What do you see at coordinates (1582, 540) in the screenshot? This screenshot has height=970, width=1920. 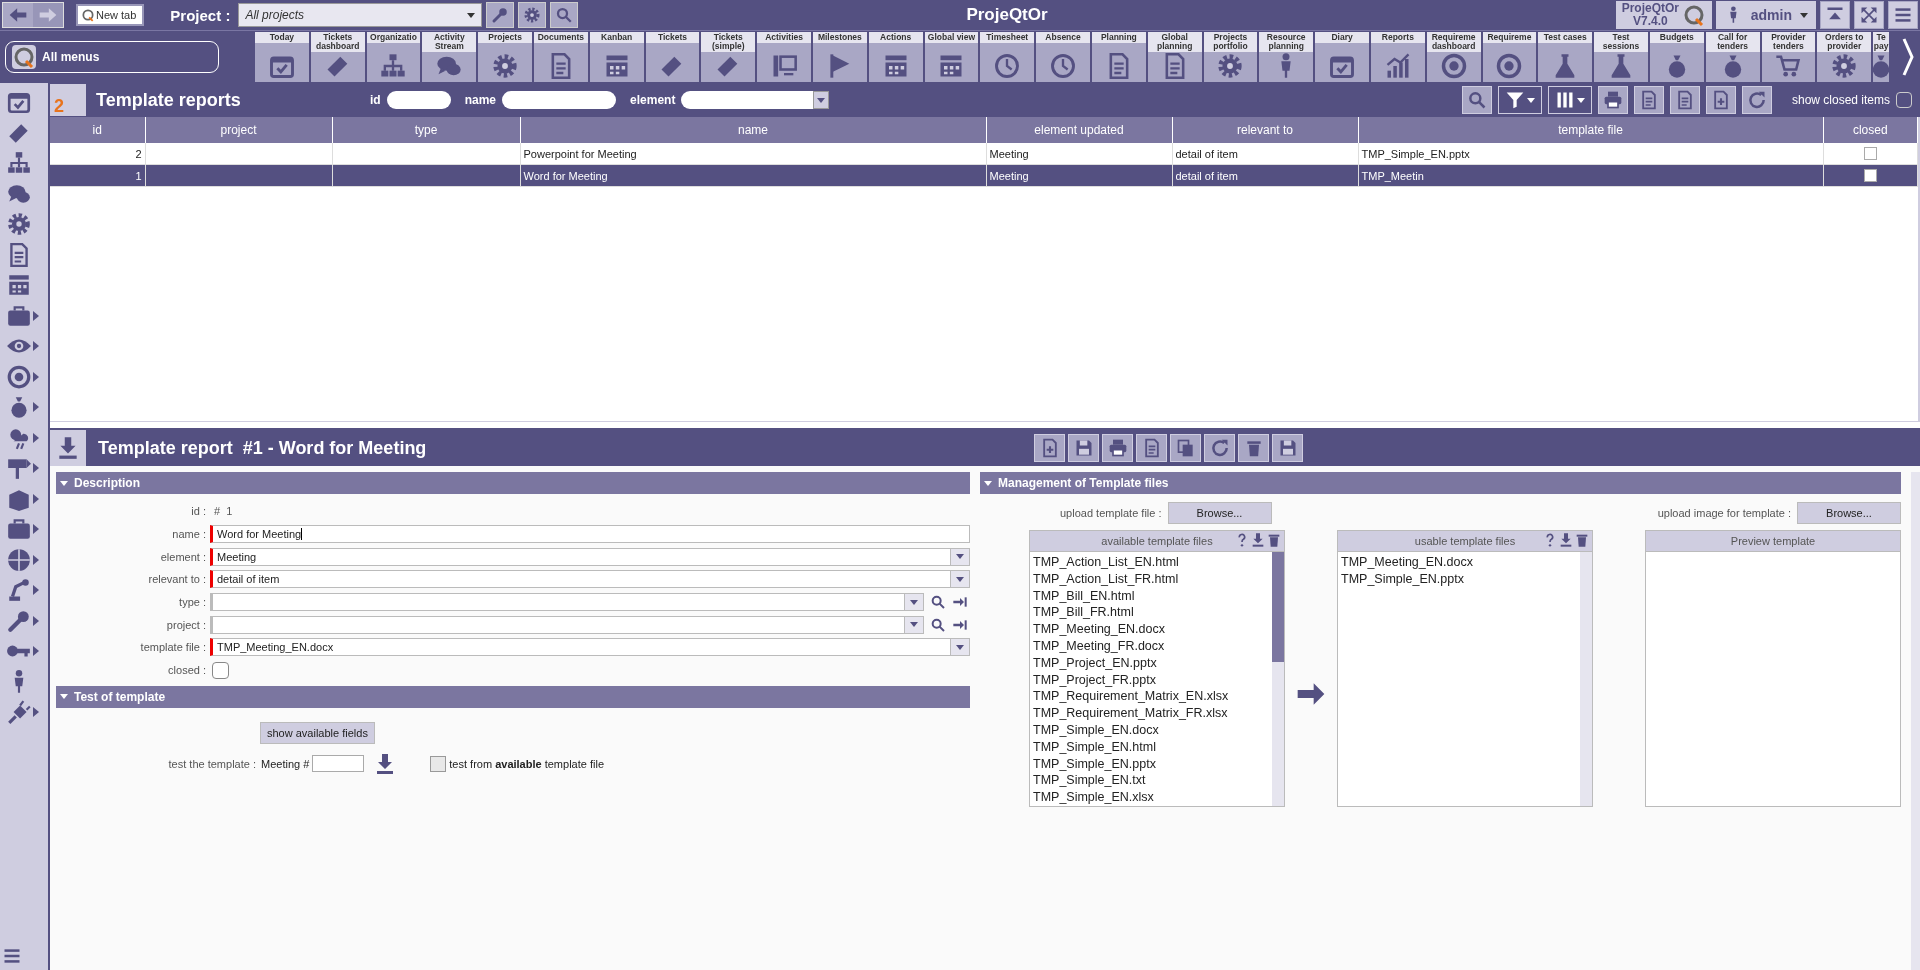 I see `trash-icon` at bounding box center [1582, 540].